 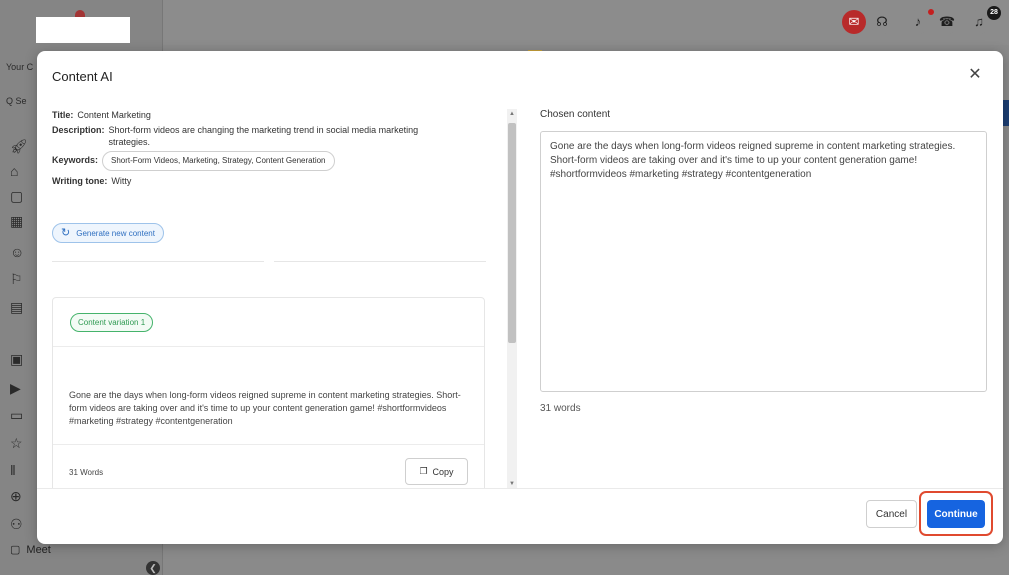 What do you see at coordinates (276, 181) in the screenshot?
I see `meta-tone: Writing tone: Witty` at bounding box center [276, 181].